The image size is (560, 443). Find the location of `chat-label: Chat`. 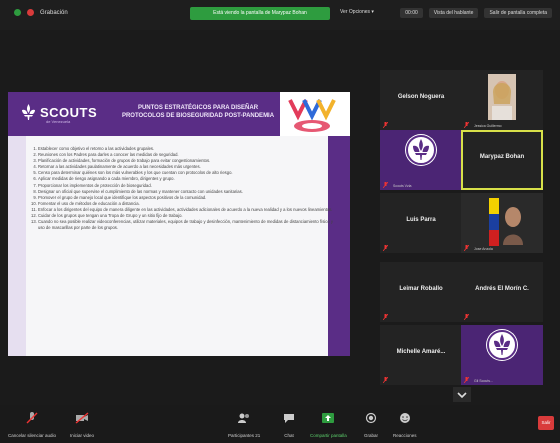

chat-label: Chat is located at coordinates (289, 435).